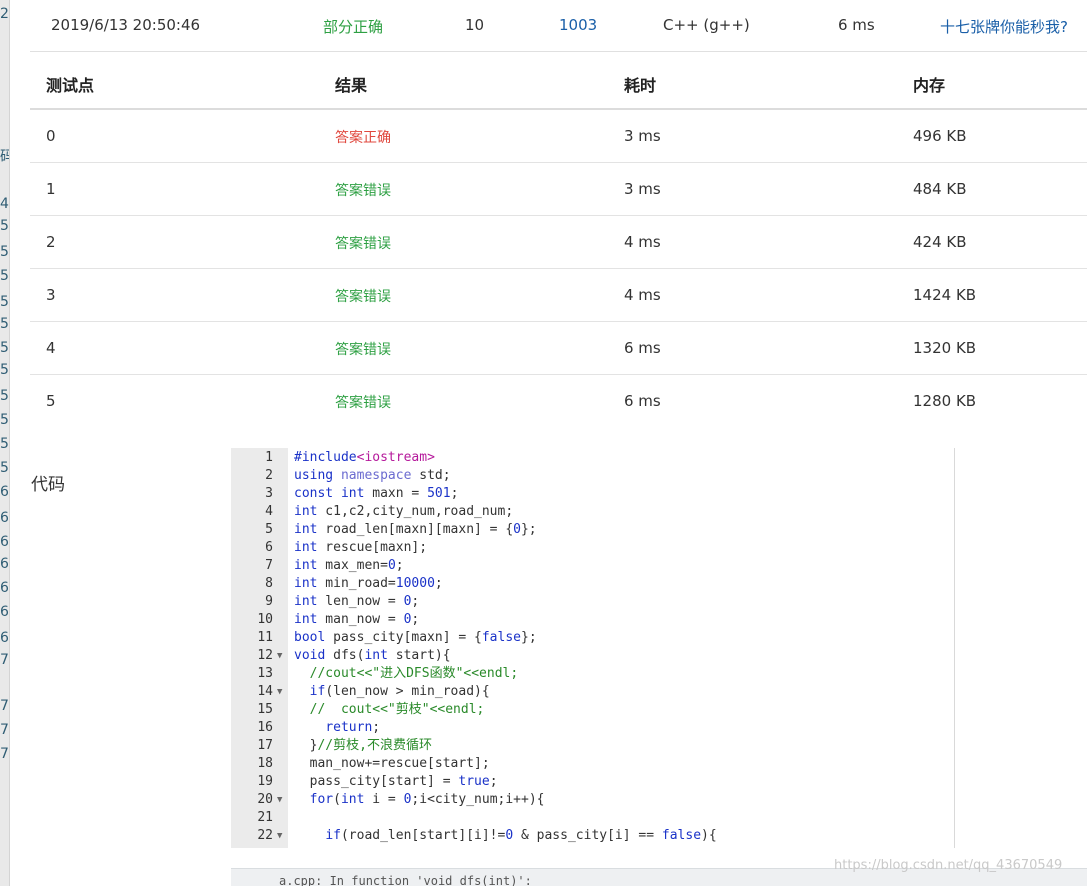 The width and height of the screenshot is (1087, 886). What do you see at coordinates (269, 565) in the screenshot?
I see `line-number: 7` at bounding box center [269, 565].